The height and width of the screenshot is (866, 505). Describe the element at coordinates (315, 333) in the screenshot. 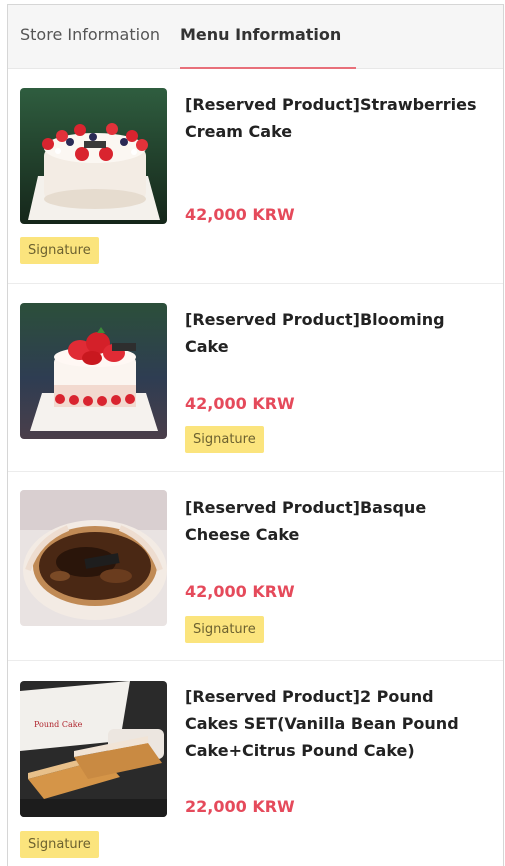

I see `menu-item-name: [Reserved Product]Blooming Cake` at that location.